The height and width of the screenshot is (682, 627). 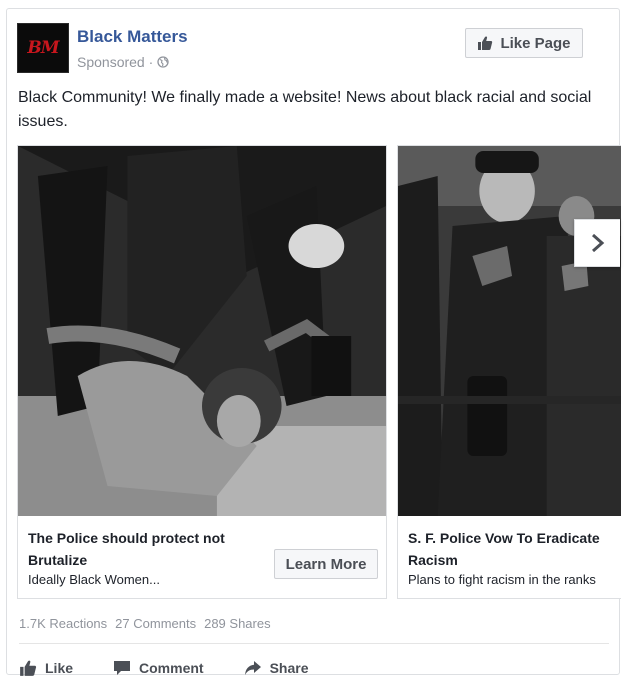 I want to click on like-page-label: Like Page, so click(x=535, y=43).